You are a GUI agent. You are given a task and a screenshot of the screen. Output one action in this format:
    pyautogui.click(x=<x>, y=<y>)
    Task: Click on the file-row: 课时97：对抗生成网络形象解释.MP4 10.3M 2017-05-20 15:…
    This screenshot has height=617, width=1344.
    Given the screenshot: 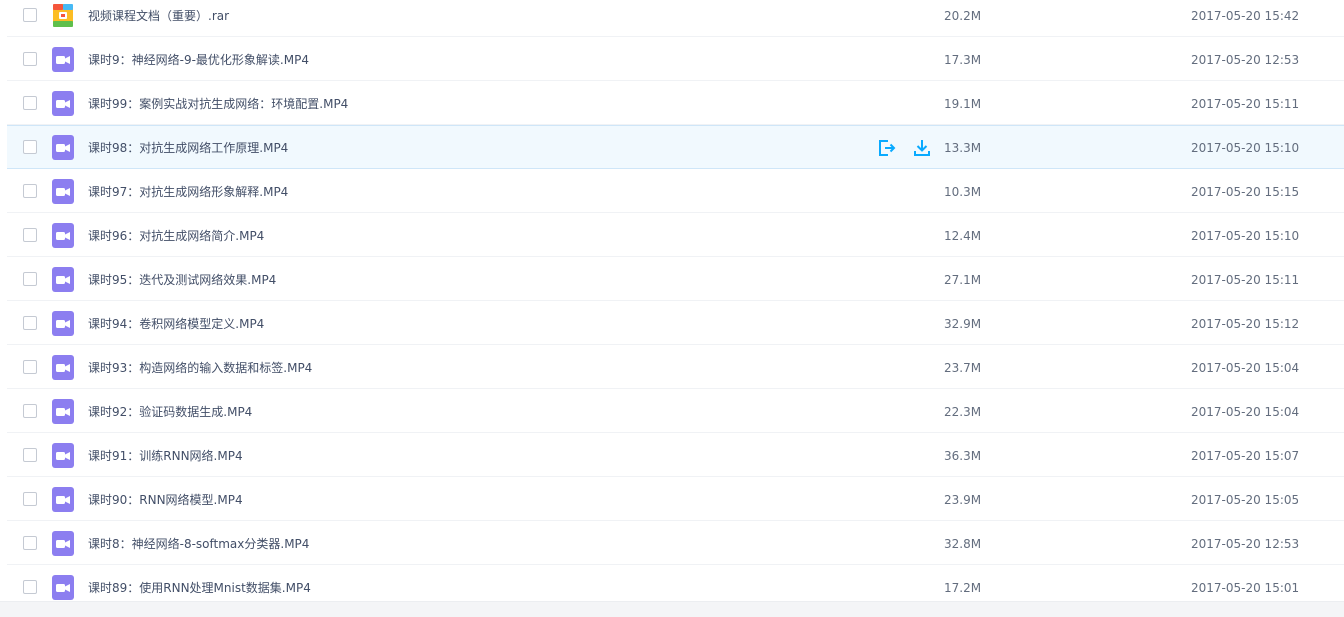 What is the action you would take?
    pyautogui.click(x=675, y=191)
    